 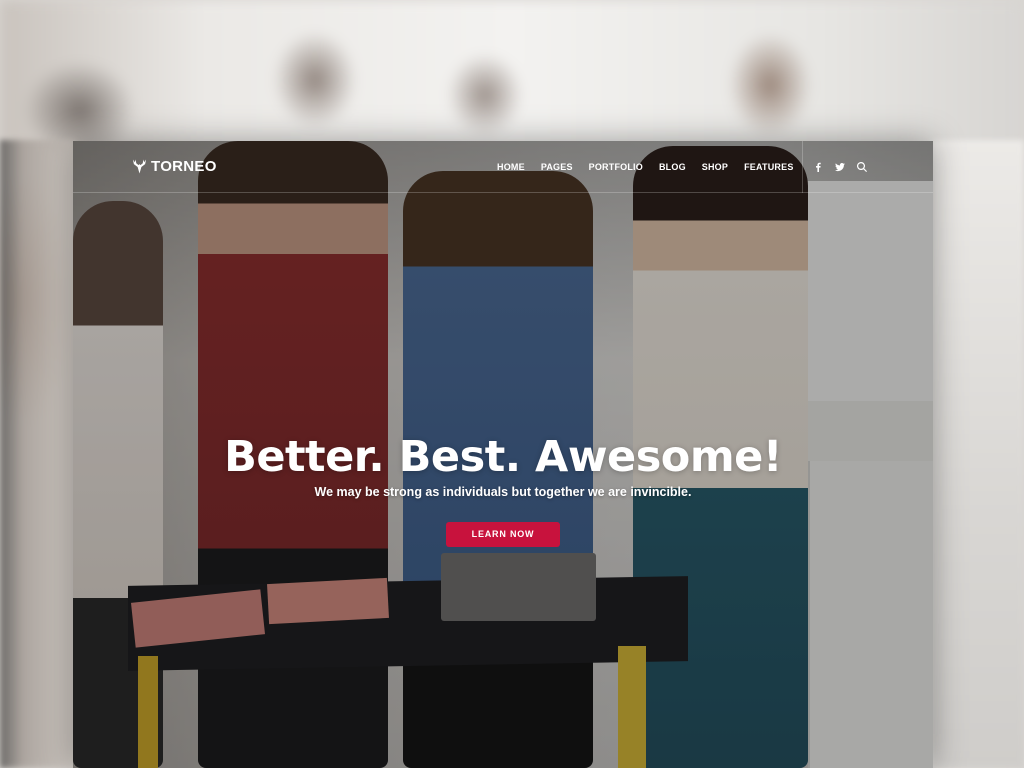 I want to click on twitter-icon, so click(x=840, y=167).